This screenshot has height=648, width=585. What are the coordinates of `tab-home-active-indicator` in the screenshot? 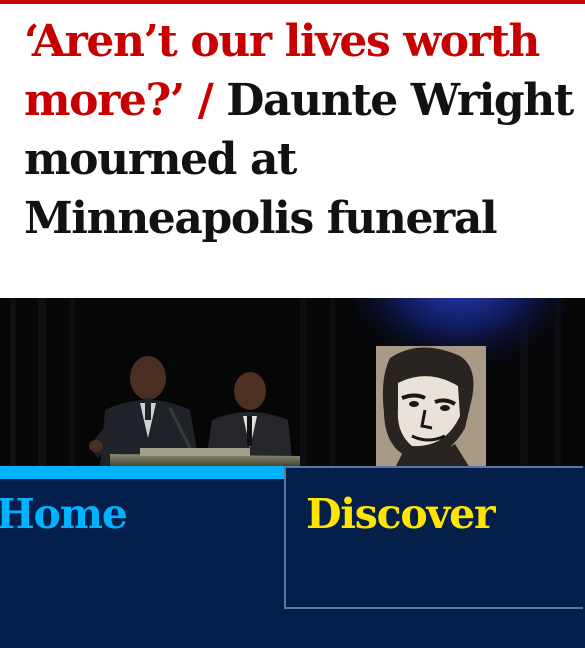 It's located at (142, 472).